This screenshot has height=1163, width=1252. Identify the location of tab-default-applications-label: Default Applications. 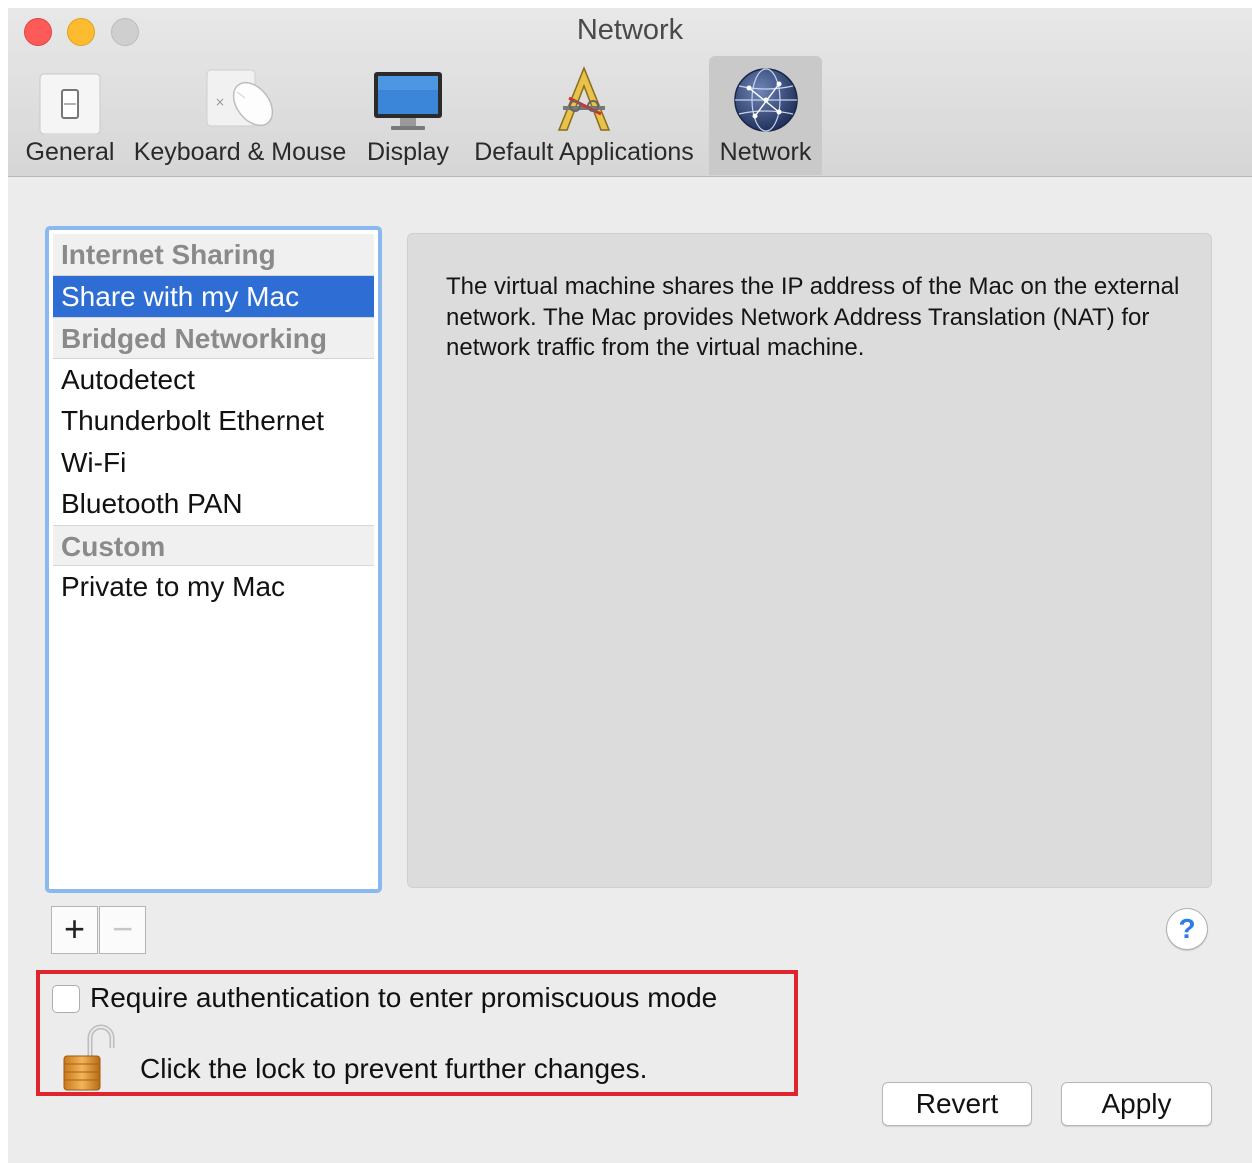
(584, 152).